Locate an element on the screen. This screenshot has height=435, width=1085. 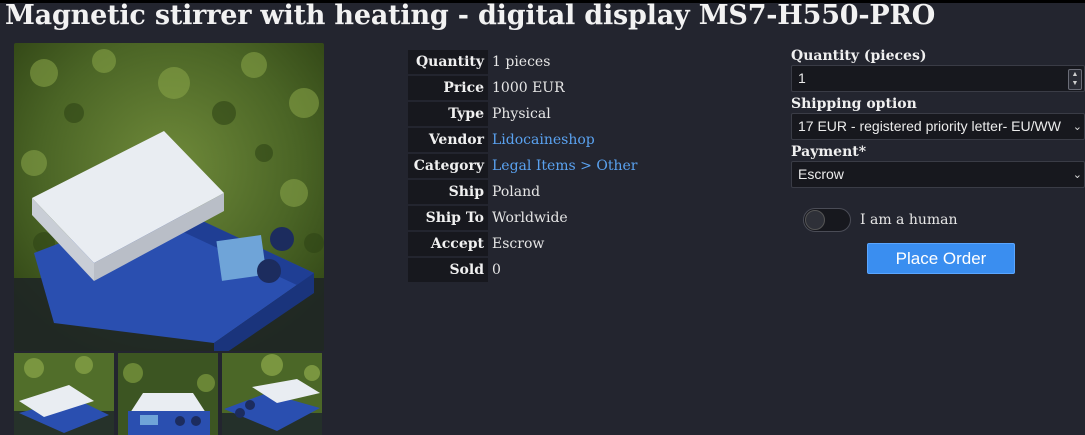
spec-value: Poland is located at coordinates (516, 192).